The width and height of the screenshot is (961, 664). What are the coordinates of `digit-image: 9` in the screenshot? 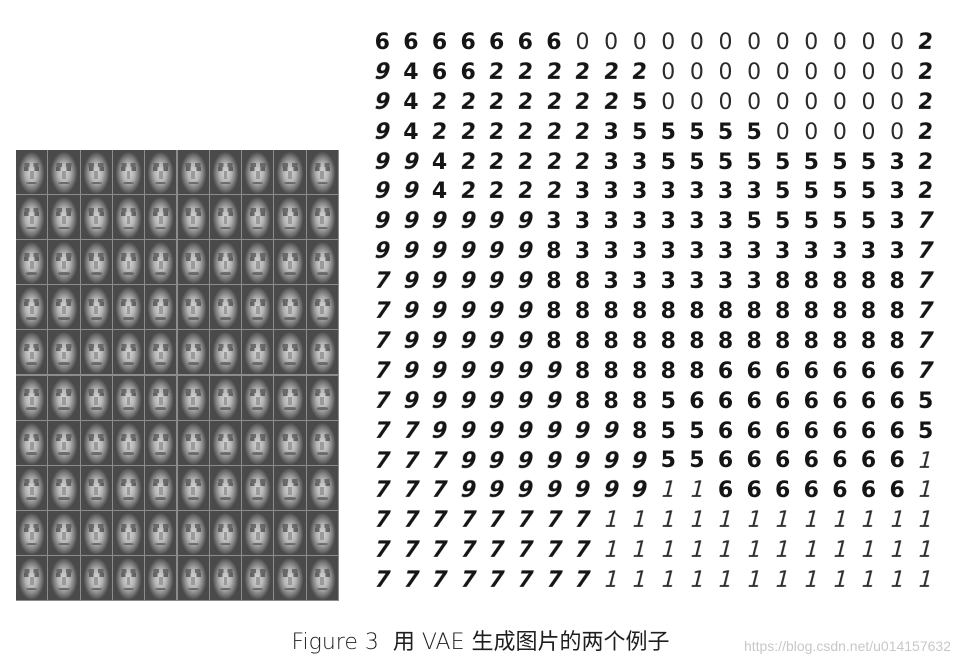 It's located at (611, 431).